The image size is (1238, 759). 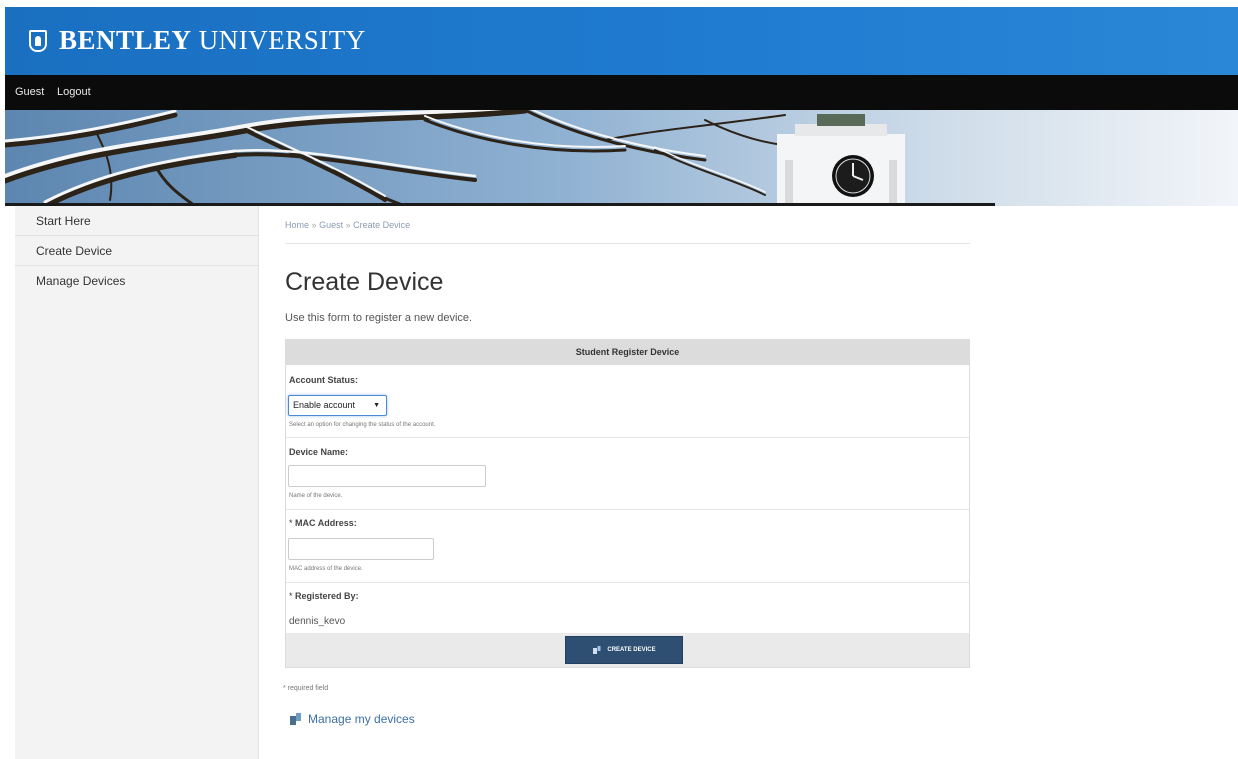 What do you see at coordinates (597, 650) in the screenshot?
I see `device-add-icon` at bounding box center [597, 650].